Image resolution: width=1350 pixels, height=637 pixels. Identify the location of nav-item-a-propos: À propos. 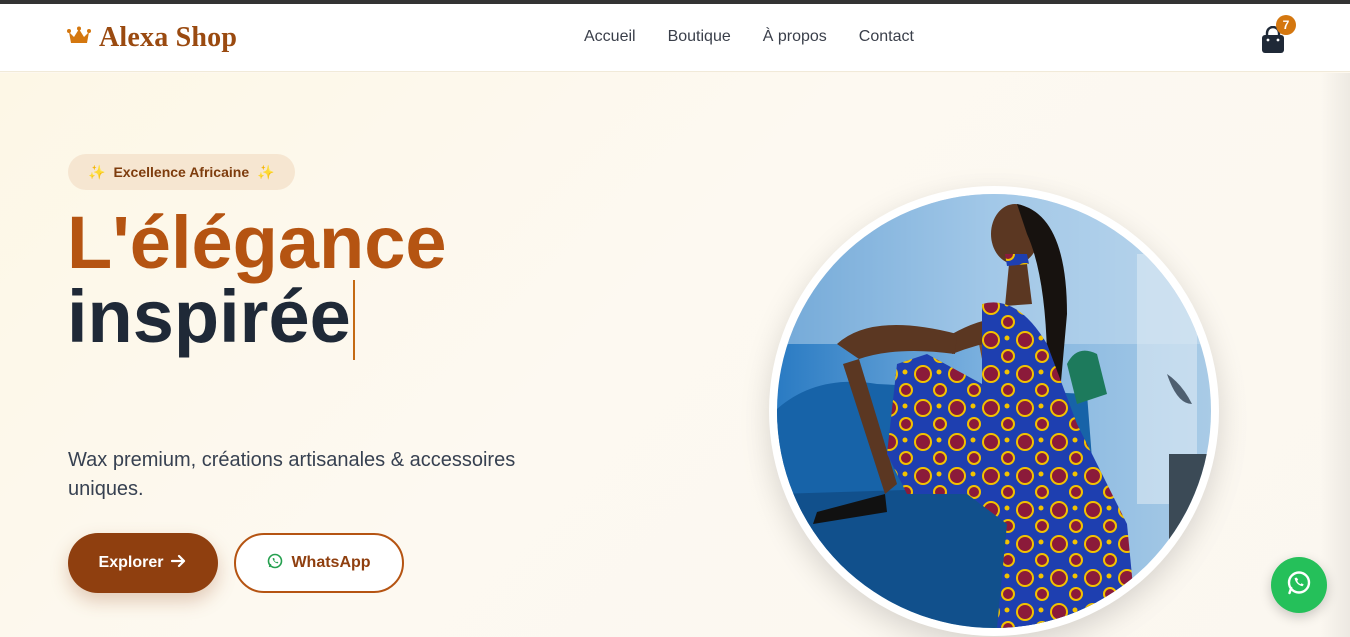
(795, 37).